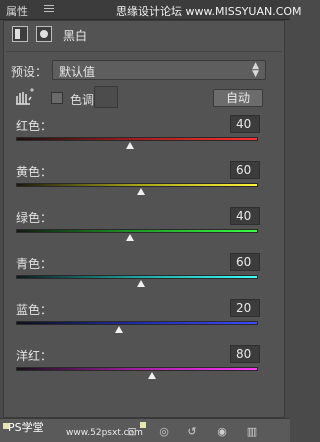 The height and width of the screenshot is (442, 320). I want to click on clip-icon: ⊡, so click(132, 432).